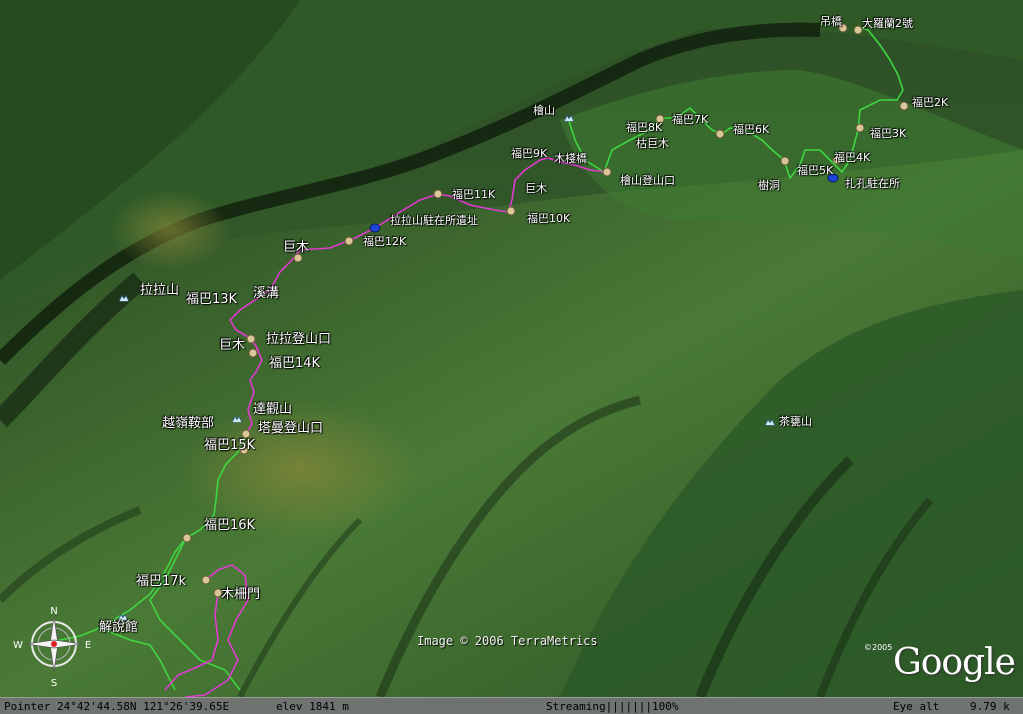 The height and width of the screenshot is (714, 1023). I want to click on label-dafulan: 大羅蘭2號, so click(887, 23).